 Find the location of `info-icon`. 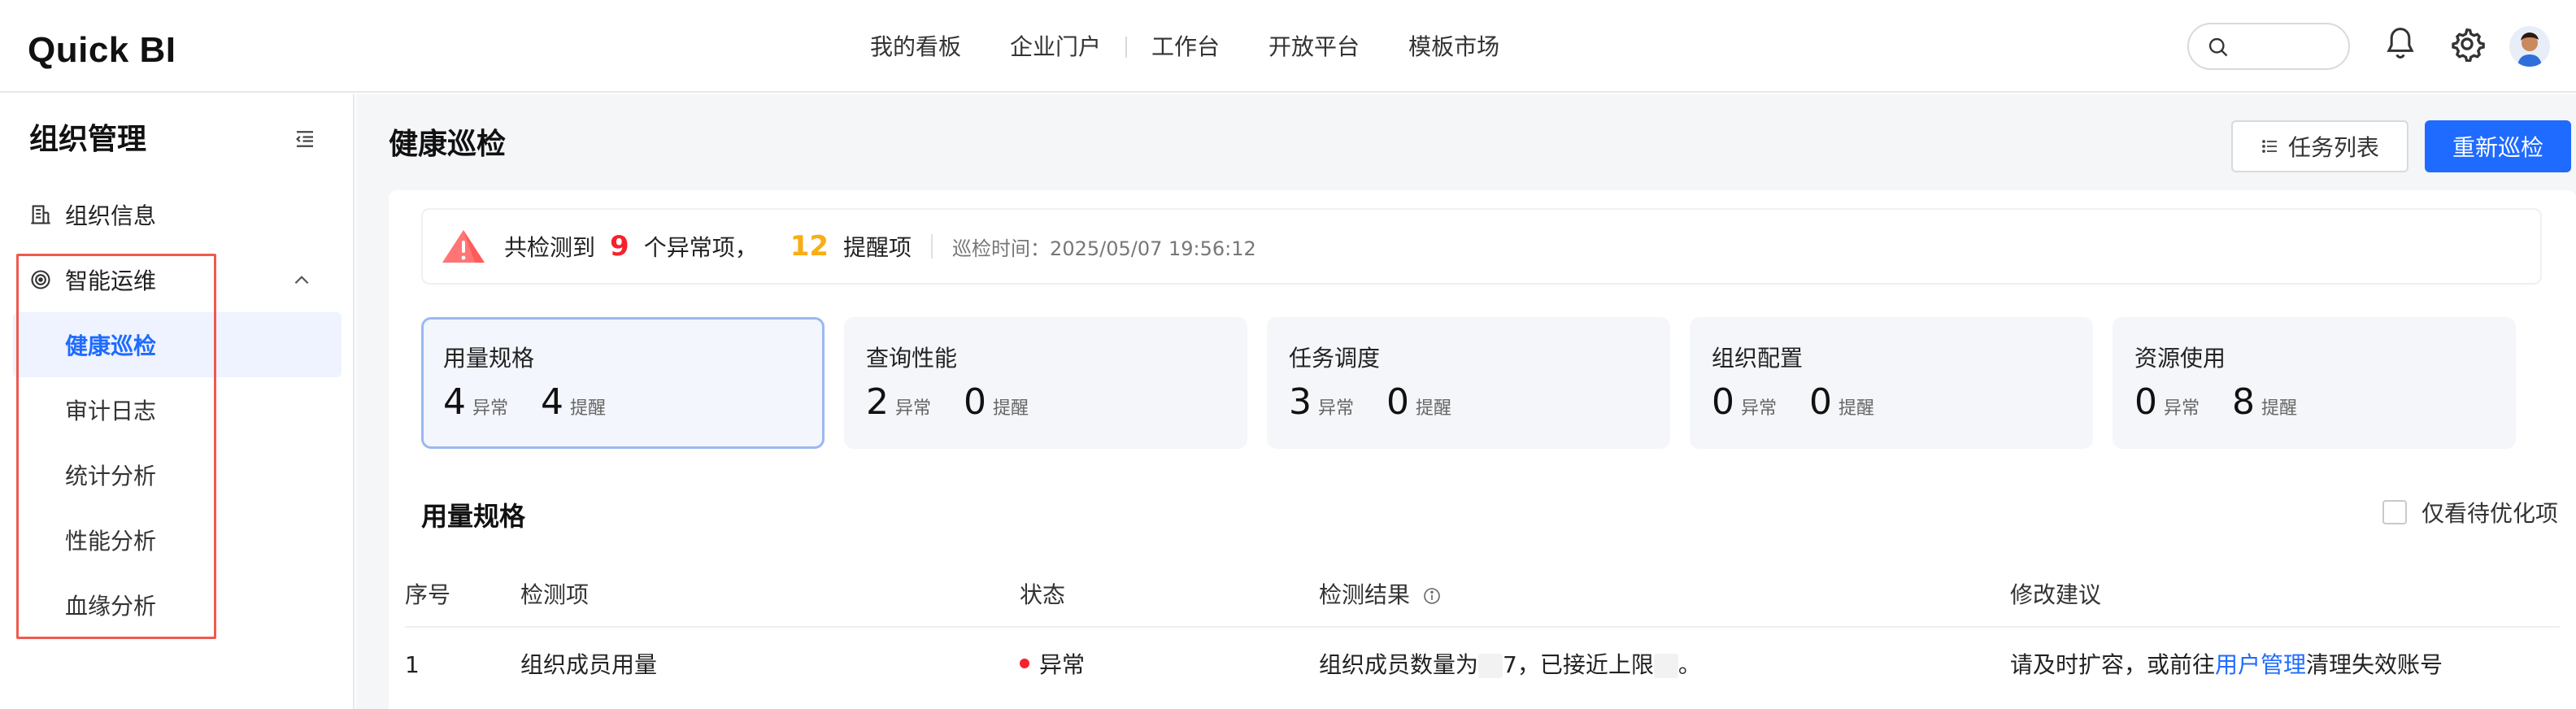

info-icon is located at coordinates (1432, 596).